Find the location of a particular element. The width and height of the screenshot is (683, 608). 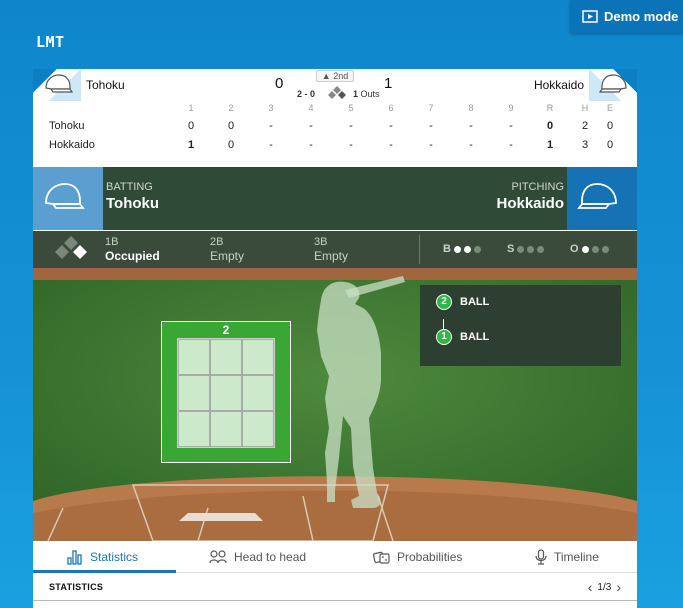

microphone-icon is located at coordinates (541, 557).